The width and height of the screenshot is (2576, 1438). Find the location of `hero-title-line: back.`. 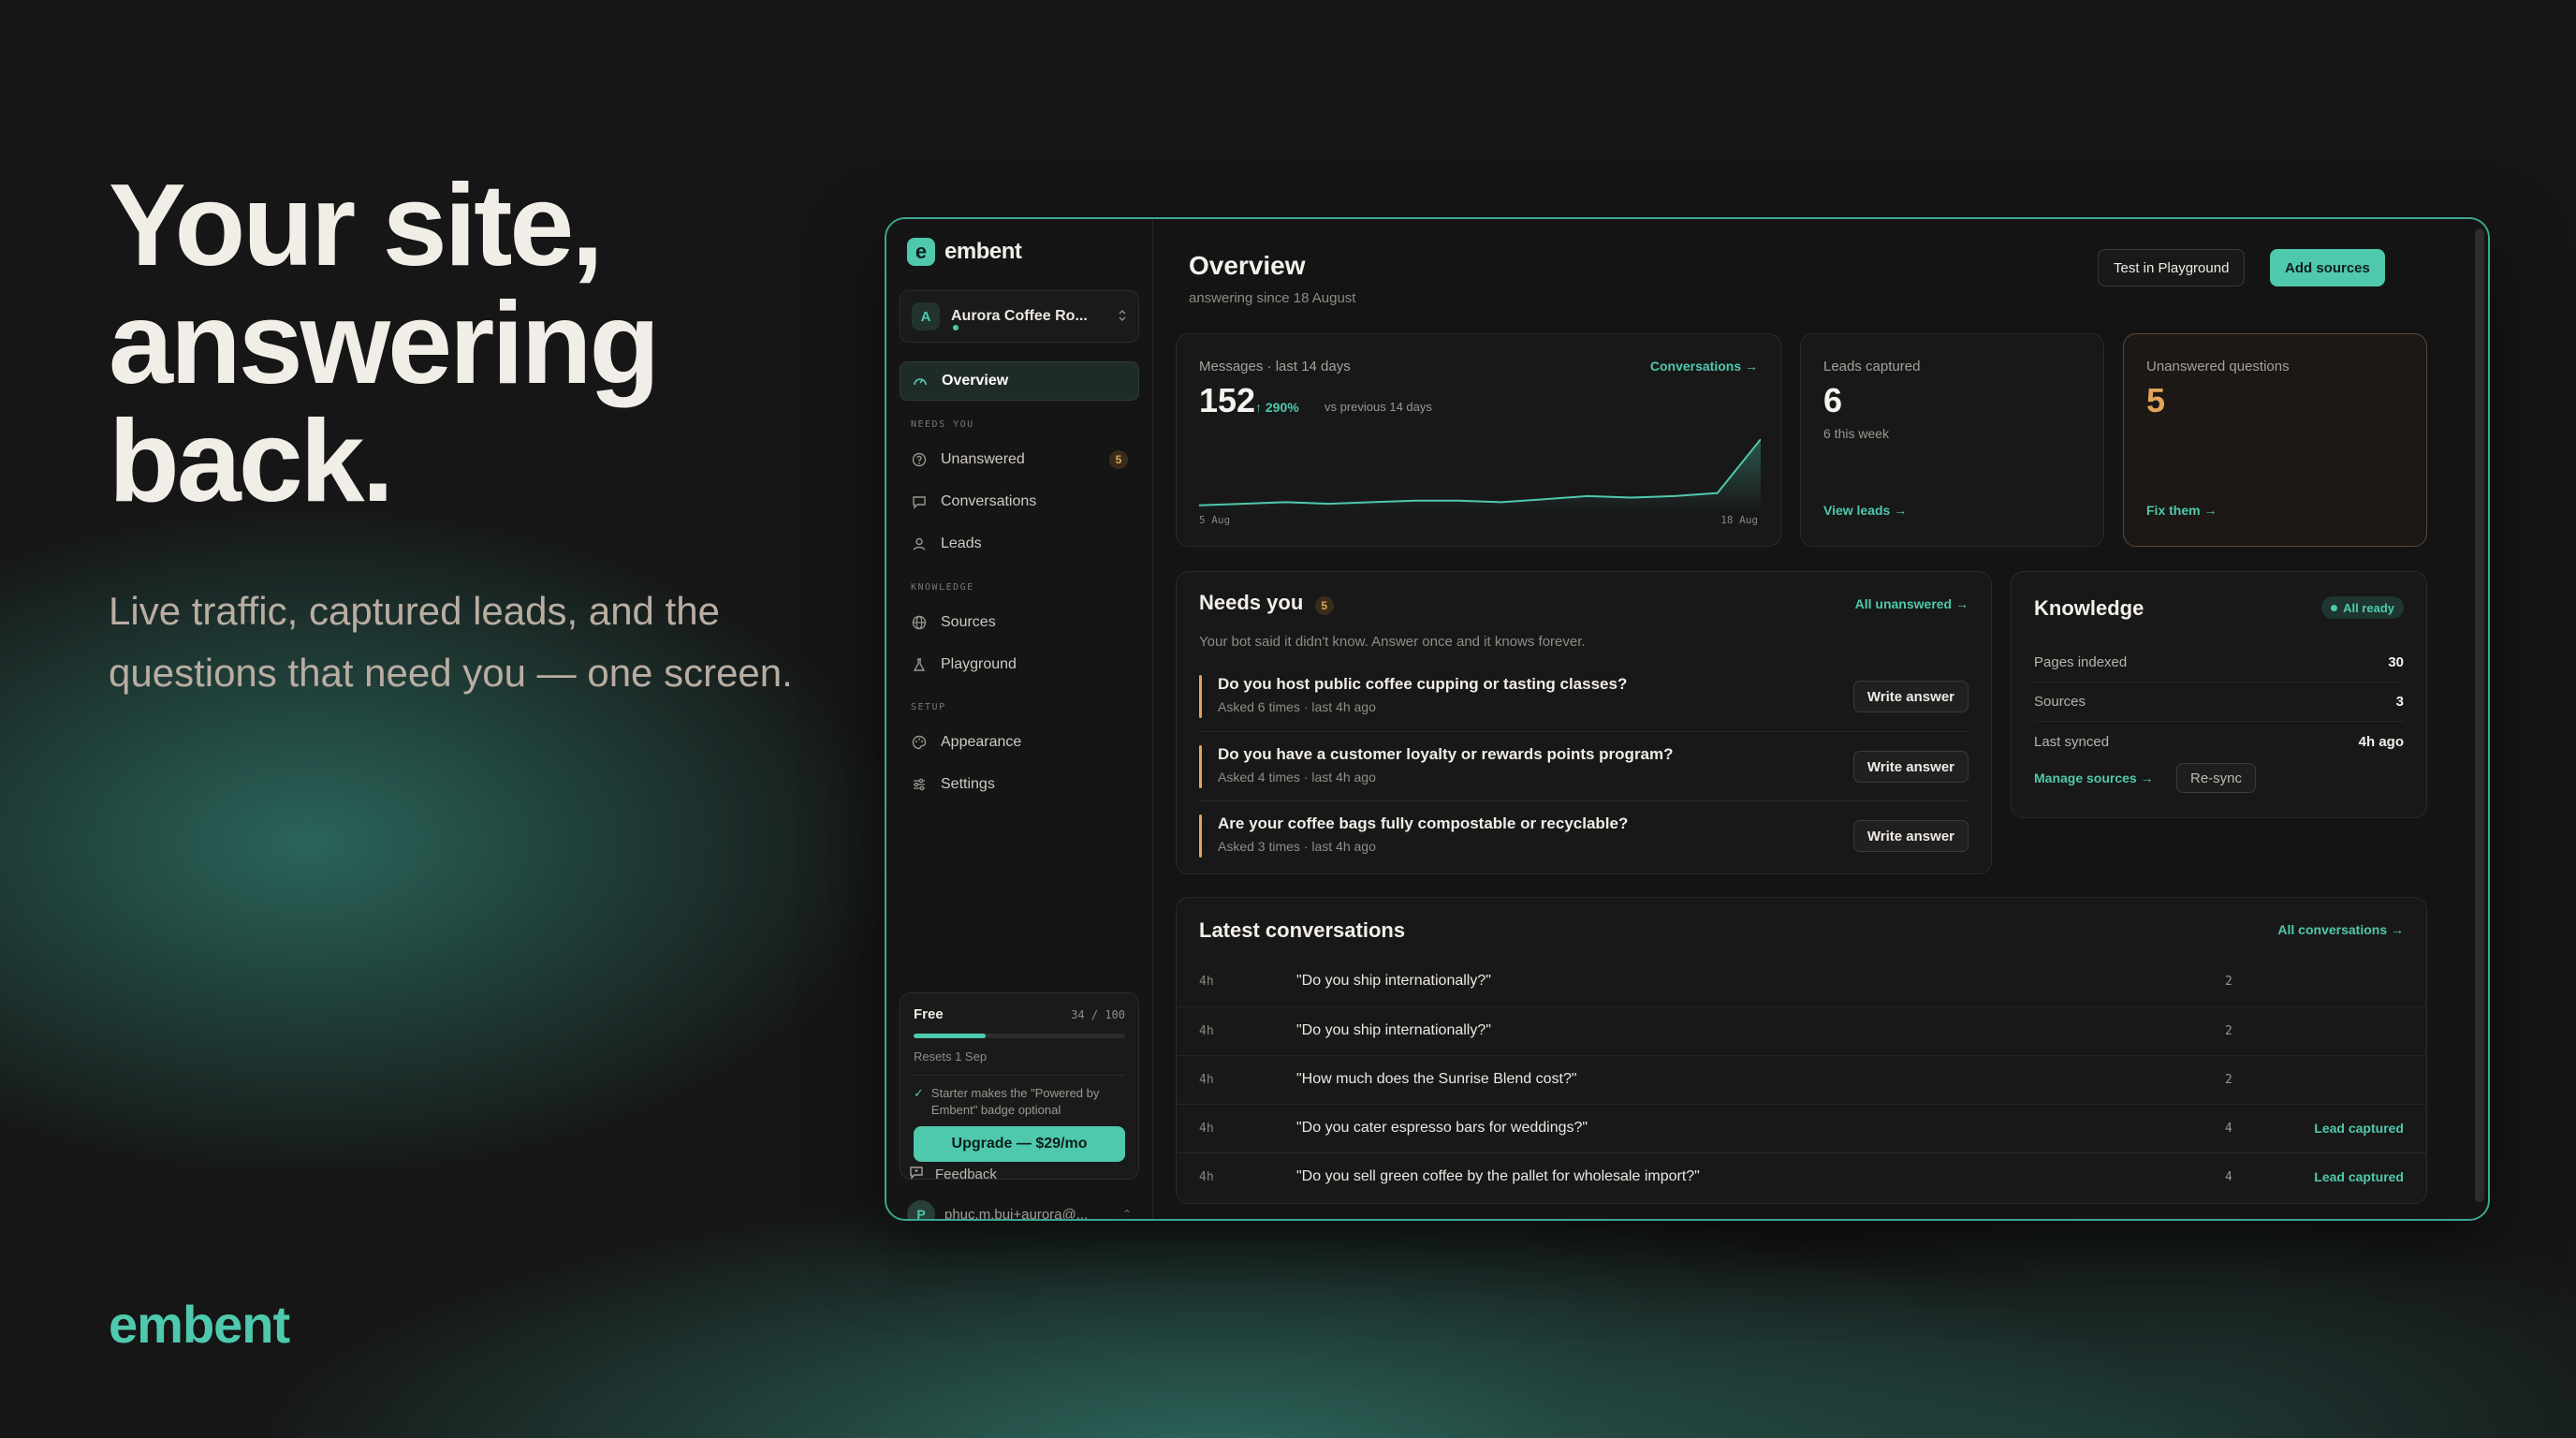

hero-title-line: back. is located at coordinates (251, 461).